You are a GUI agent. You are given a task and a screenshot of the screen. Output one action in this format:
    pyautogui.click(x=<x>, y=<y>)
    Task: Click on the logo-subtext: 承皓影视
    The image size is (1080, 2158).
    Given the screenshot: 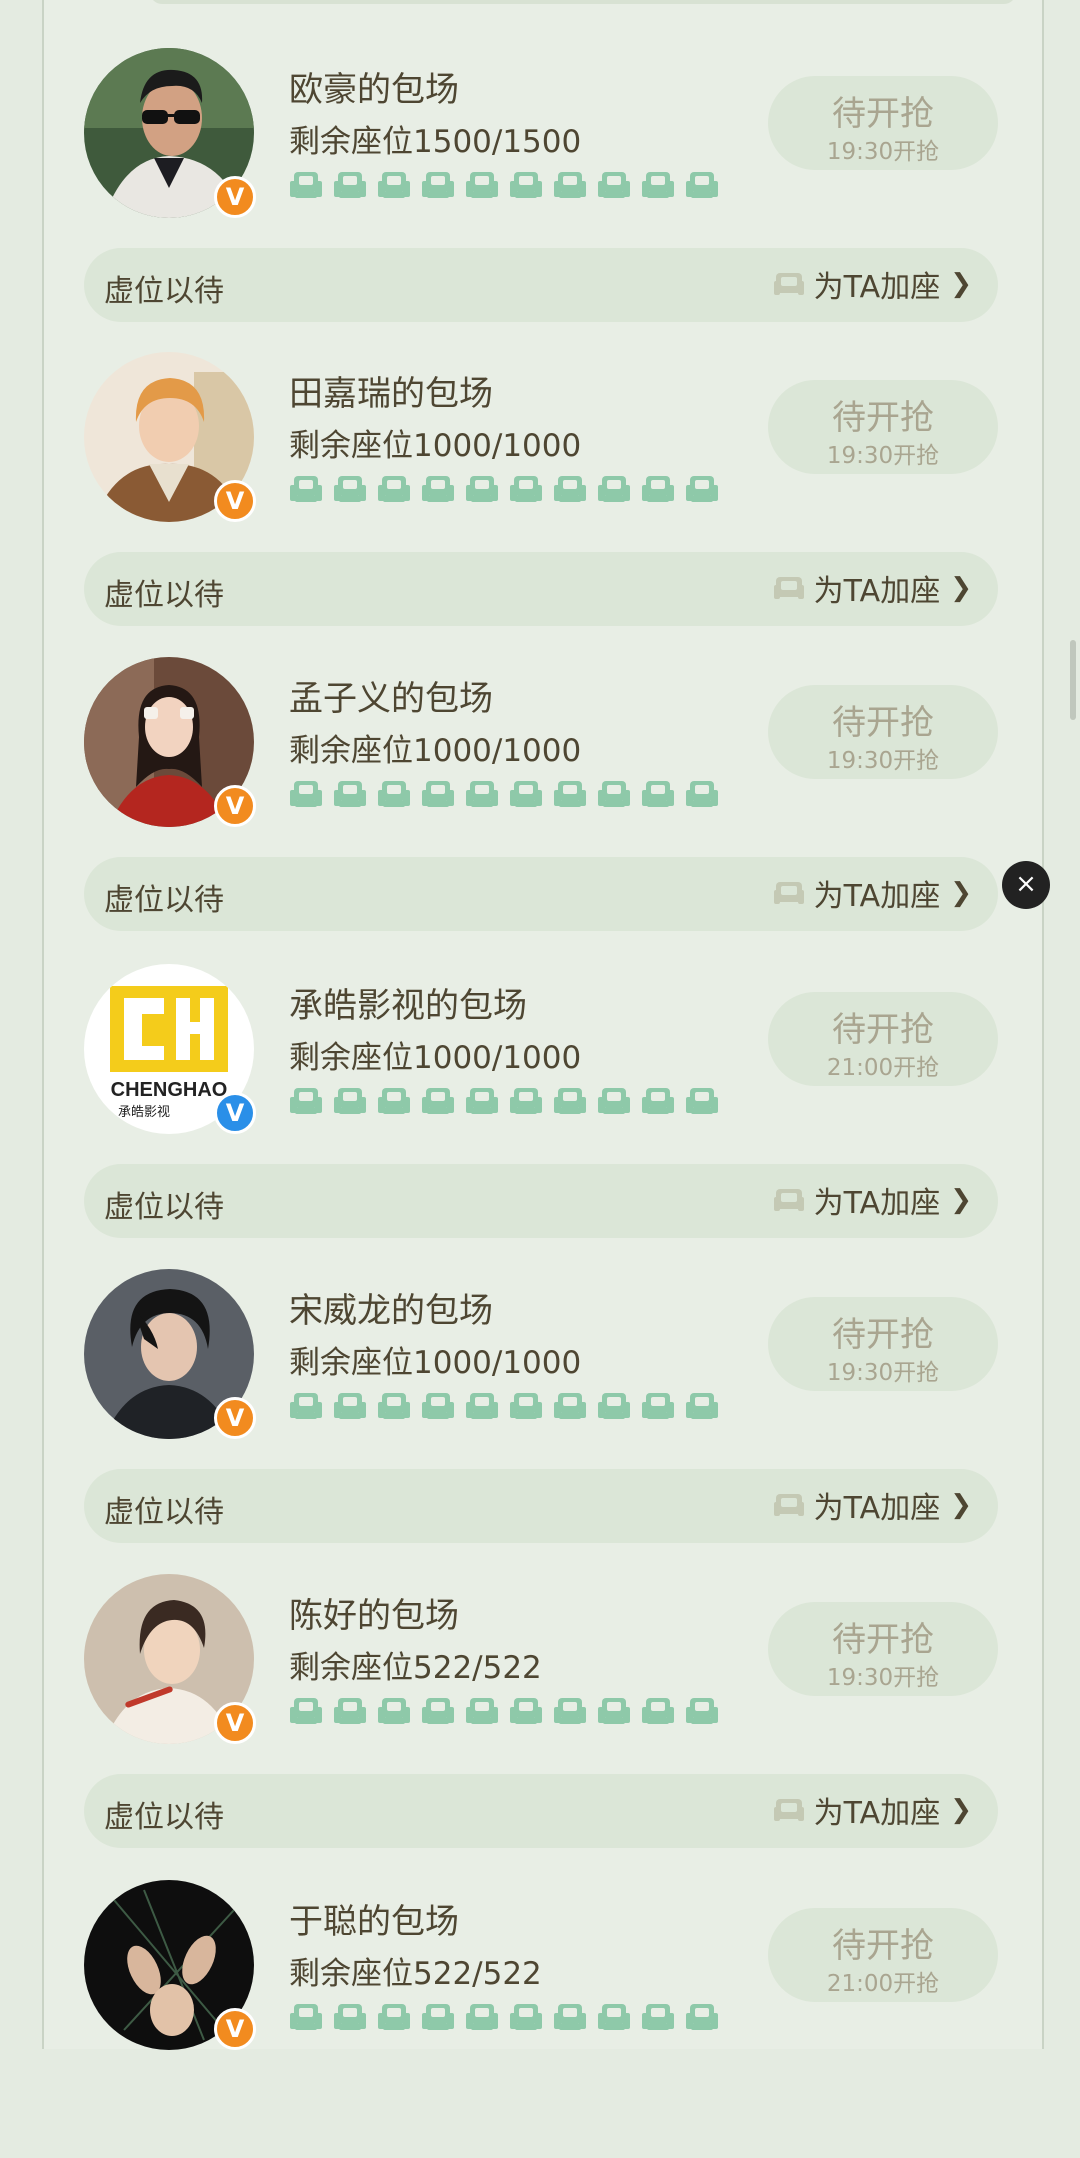 What is the action you would take?
    pyautogui.click(x=144, y=1112)
    